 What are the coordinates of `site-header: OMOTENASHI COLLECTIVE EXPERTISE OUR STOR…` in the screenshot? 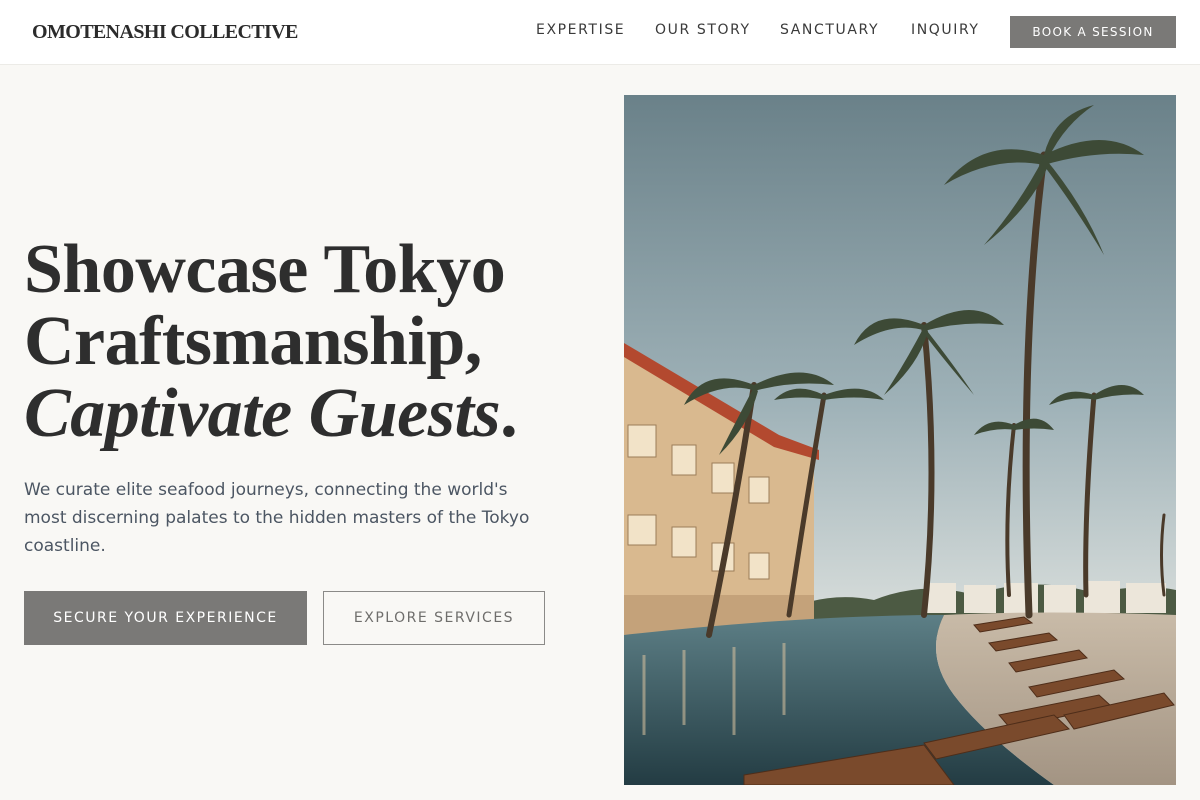 It's located at (600, 32).